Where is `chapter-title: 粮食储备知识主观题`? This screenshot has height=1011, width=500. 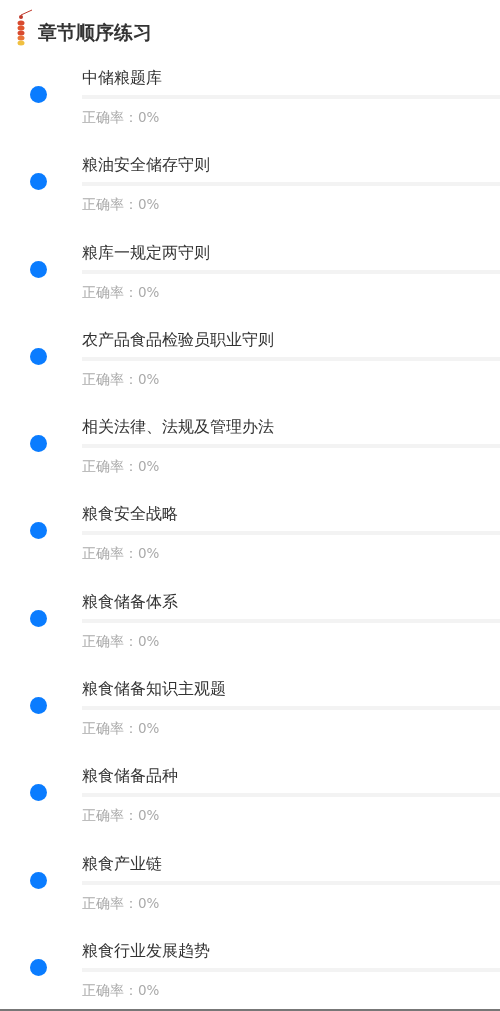 chapter-title: 粮食储备知识主观题 is located at coordinates (291, 689).